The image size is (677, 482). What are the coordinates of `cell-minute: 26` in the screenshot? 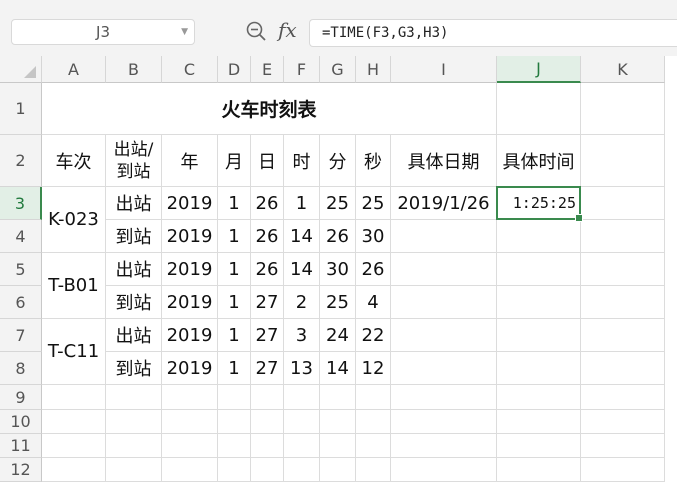 It's located at (338, 236).